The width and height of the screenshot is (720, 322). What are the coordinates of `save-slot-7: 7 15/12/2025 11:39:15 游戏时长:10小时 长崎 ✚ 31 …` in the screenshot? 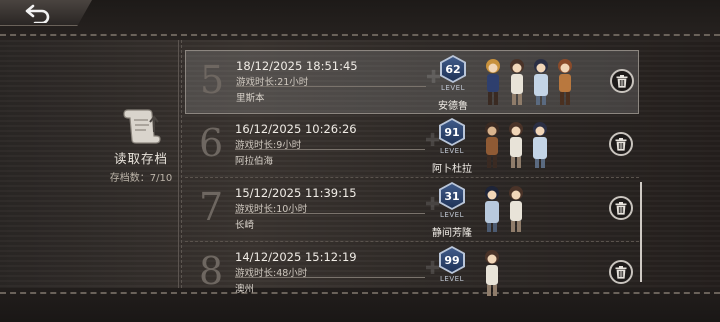 It's located at (412, 210).